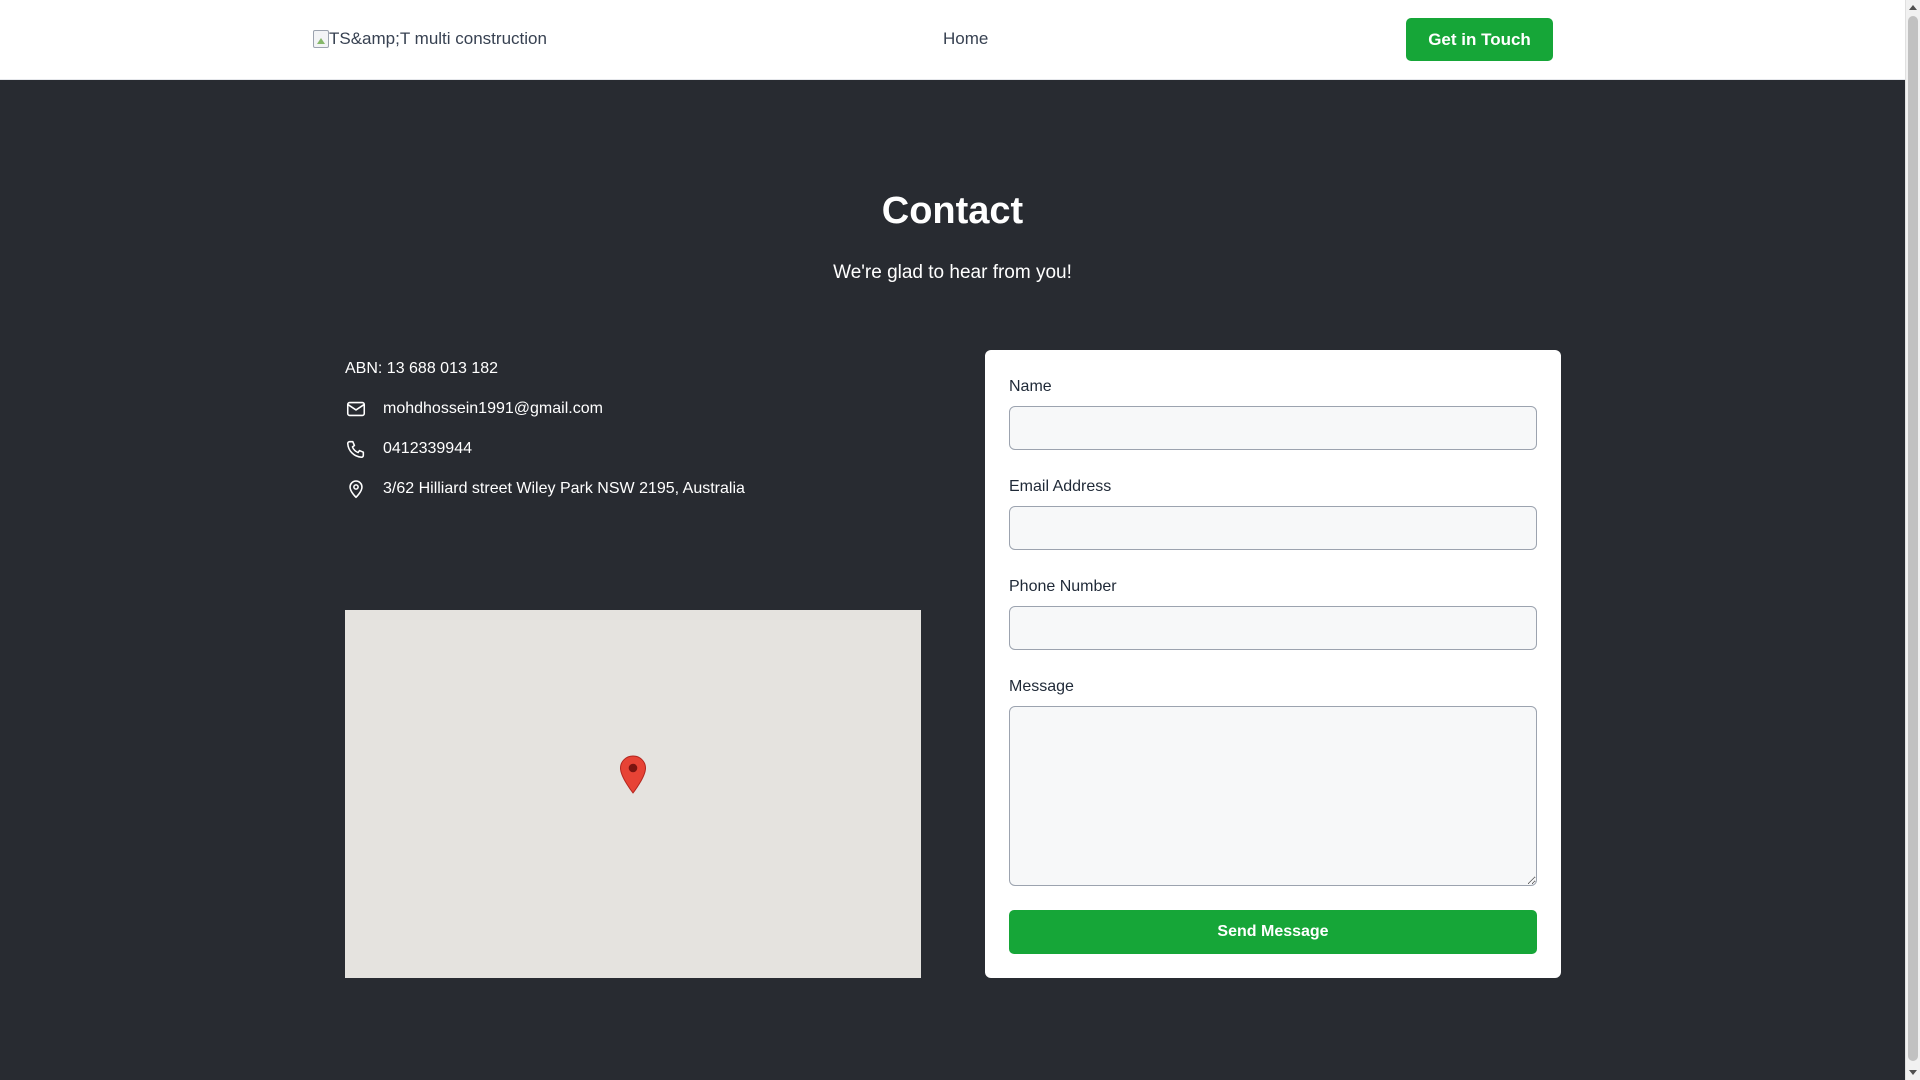 This screenshot has height=1080, width=1920. What do you see at coordinates (438, 38) in the screenshot?
I see `logo-alt-text: TS&amp;T multi construction` at bounding box center [438, 38].